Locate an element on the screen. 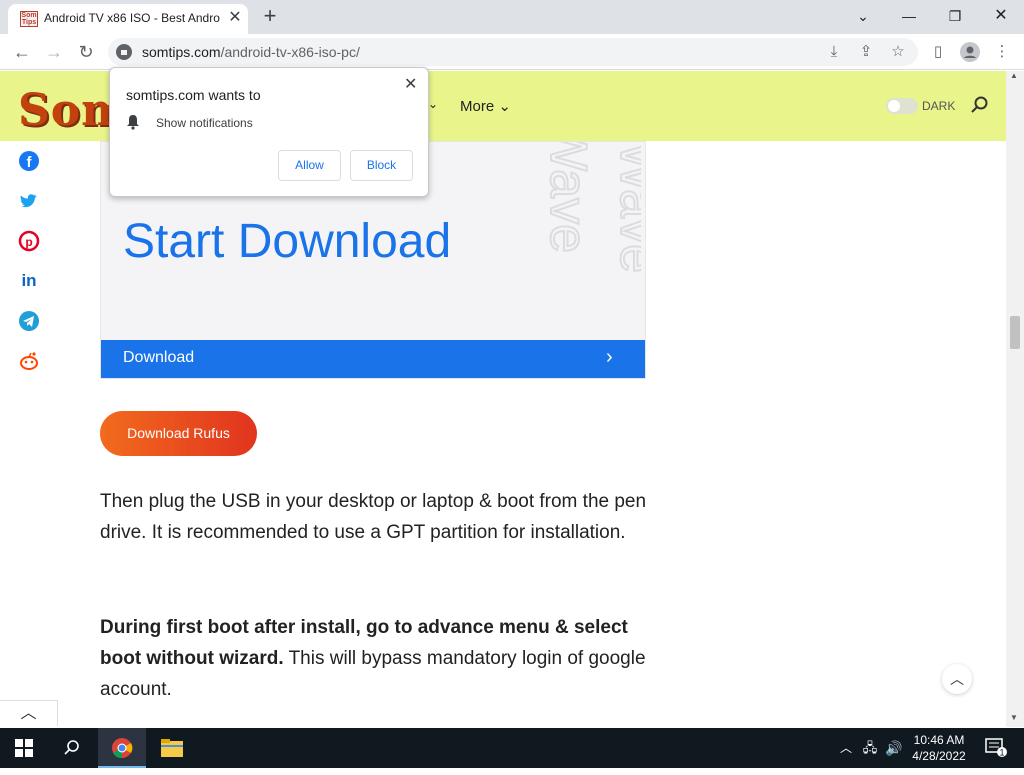 The width and height of the screenshot is (1024, 775). ad-download-label: Download is located at coordinates (159, 357).